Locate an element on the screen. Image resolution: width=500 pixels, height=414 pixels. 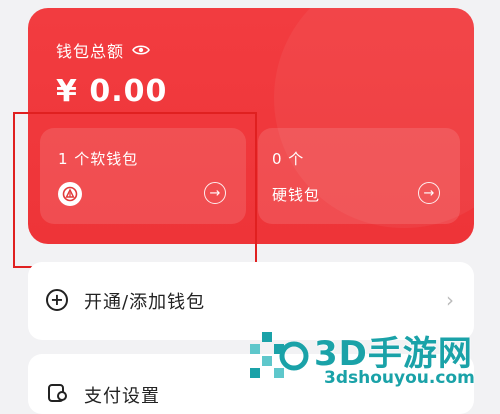
watermark-logo is located at coordinates (279, 355).